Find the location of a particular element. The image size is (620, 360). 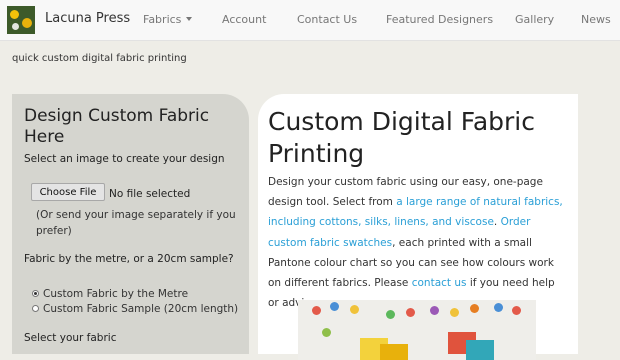

fabric-photo is located at coordinates (417, 330).